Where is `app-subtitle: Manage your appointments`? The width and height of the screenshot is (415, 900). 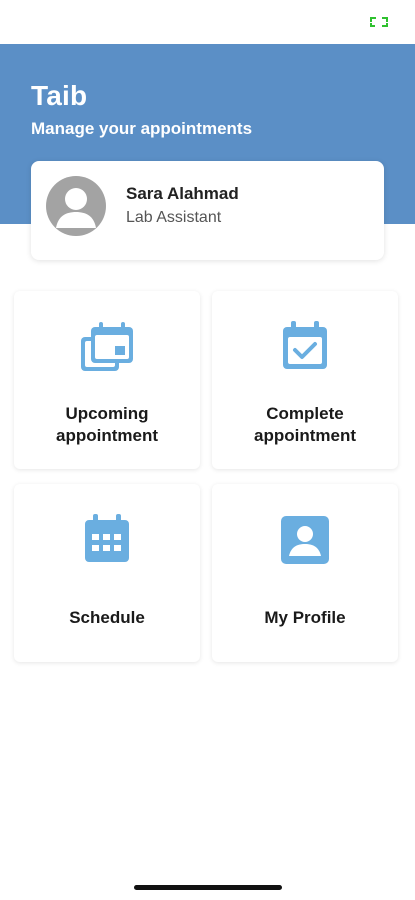 app-subtitle: Manage your appointments is located at coordinates (142, 128).